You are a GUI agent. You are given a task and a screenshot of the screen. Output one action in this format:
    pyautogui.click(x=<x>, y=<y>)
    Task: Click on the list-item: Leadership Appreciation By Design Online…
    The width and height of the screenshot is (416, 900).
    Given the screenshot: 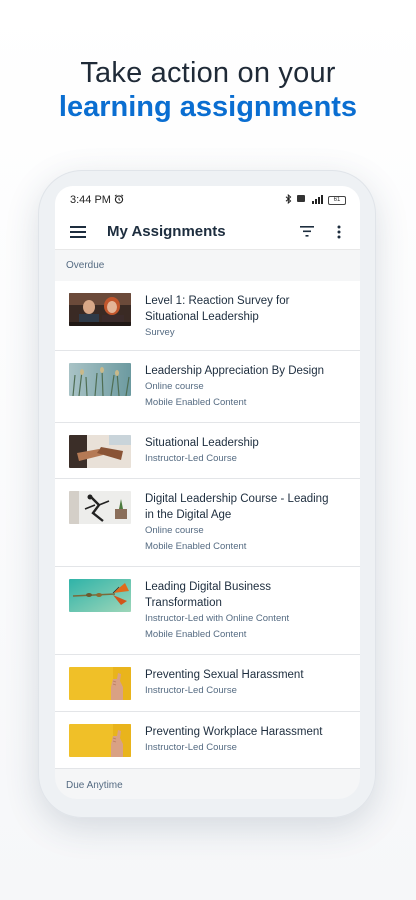 What is the action you would take?
    pyautogui.click(x=207, y=387)
    